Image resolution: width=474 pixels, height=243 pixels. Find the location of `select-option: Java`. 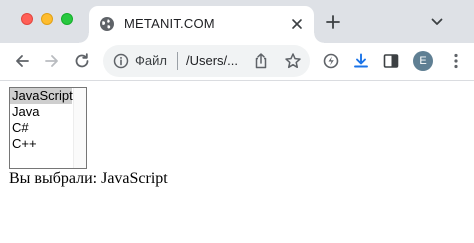

select-option: Java is located at coordinates (41, 112).